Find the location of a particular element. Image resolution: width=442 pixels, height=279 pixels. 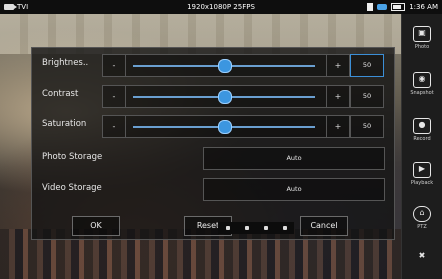

sidebar-item-playback: ▶ Playback is located at coordinates (422, 174).